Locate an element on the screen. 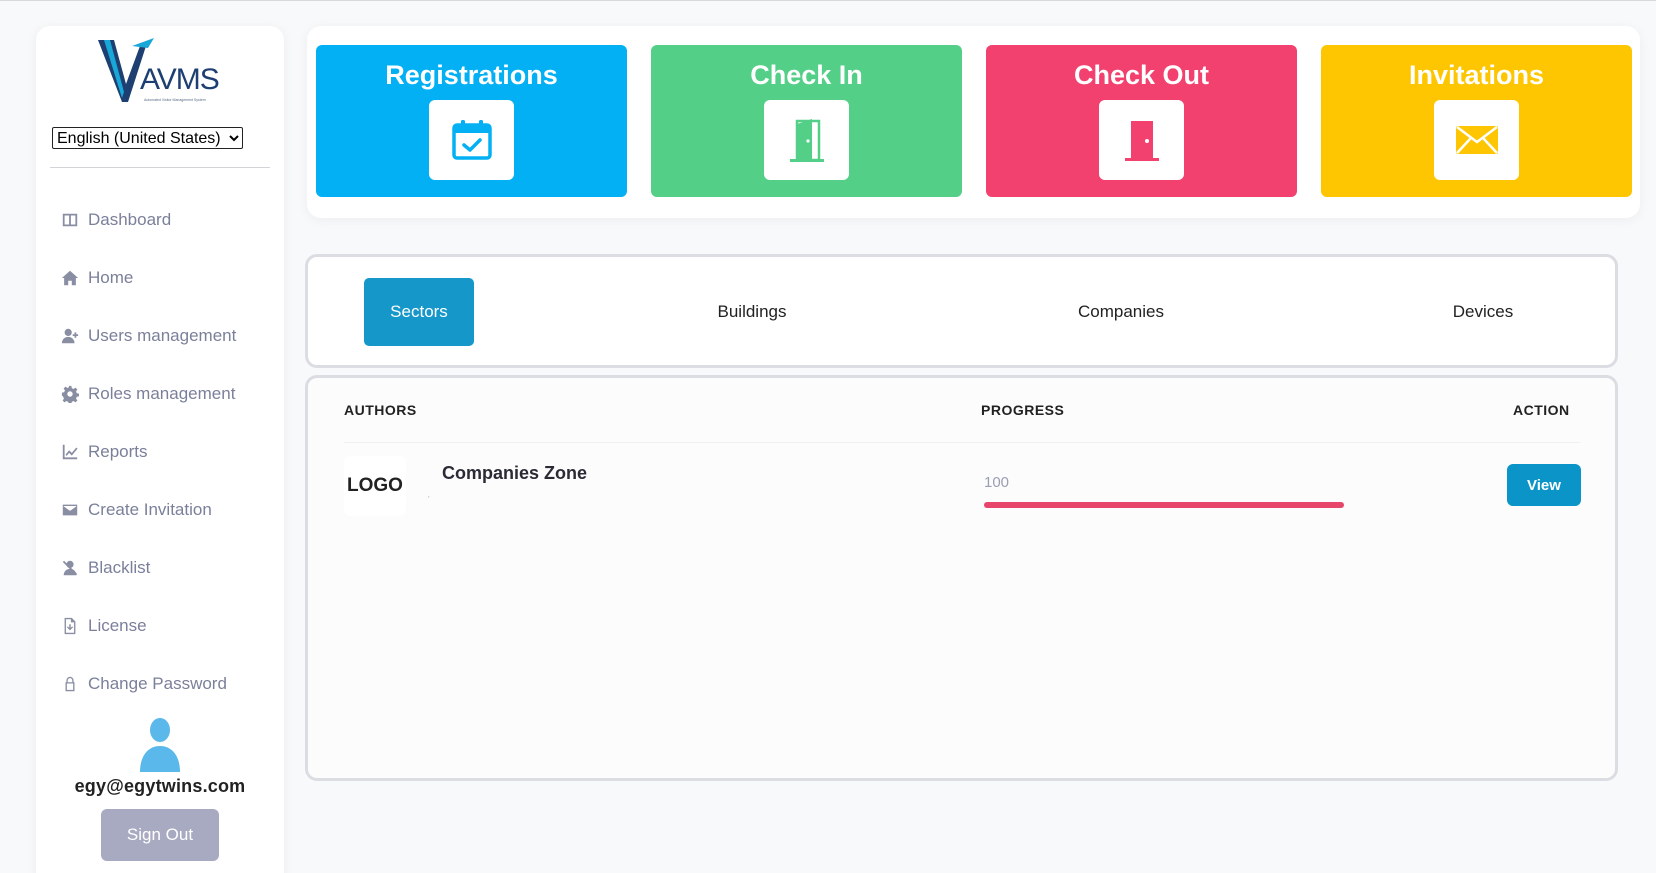 The width and height of the screenshot is (1656, 873). column-header-action: ACTION is located at coordinates (1541, 410).